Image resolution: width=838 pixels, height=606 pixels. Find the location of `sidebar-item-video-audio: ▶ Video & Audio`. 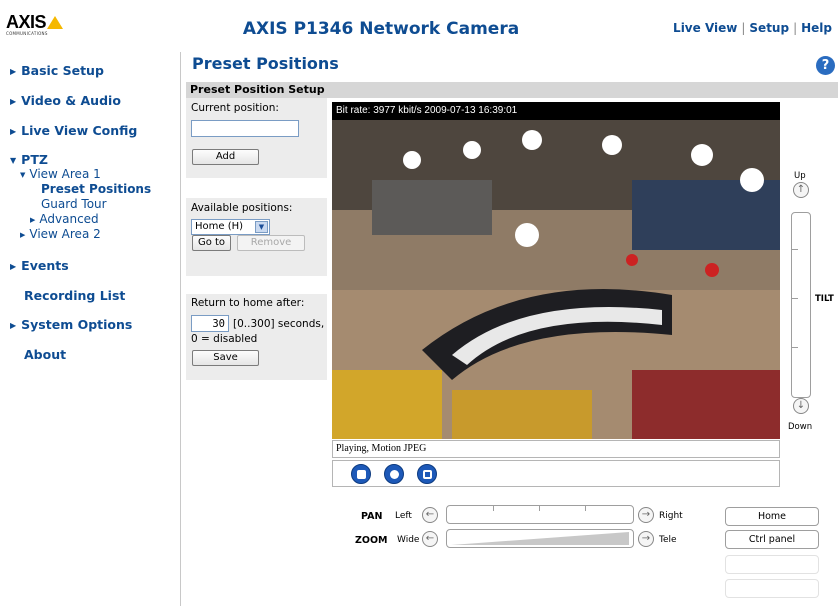

sidebar-item-video-audio: ▶ Video & Audio is located at coordinates (65, 100).